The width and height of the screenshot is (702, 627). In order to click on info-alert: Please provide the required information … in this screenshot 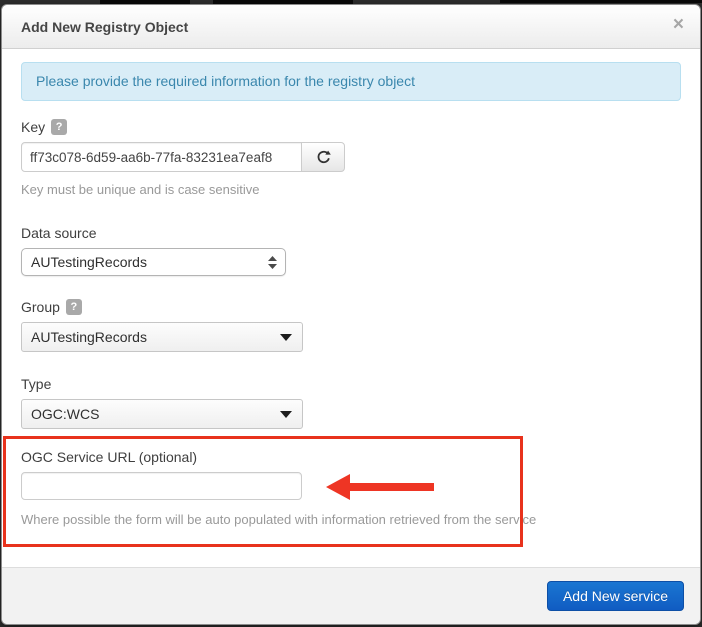, I will do `click(351, 81)`.